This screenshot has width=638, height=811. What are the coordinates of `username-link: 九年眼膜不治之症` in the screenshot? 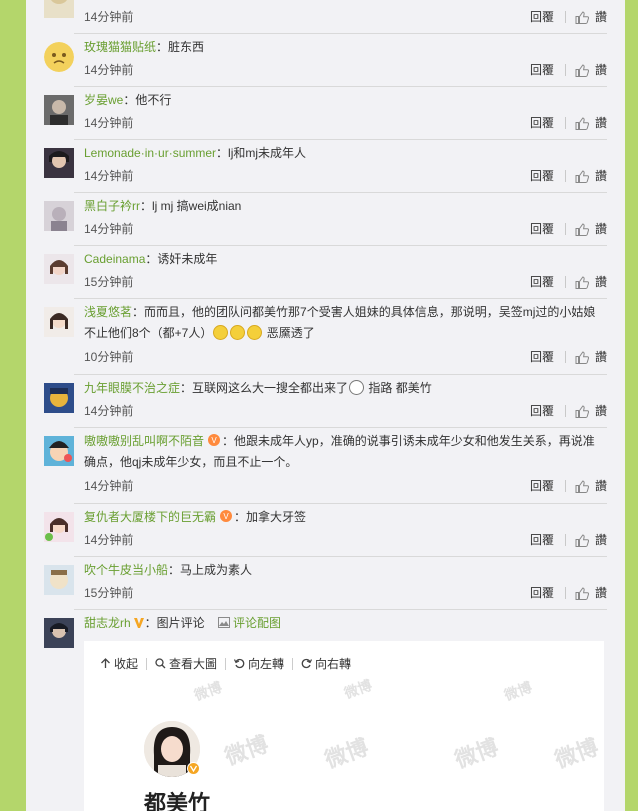 It's located at (132, 388).